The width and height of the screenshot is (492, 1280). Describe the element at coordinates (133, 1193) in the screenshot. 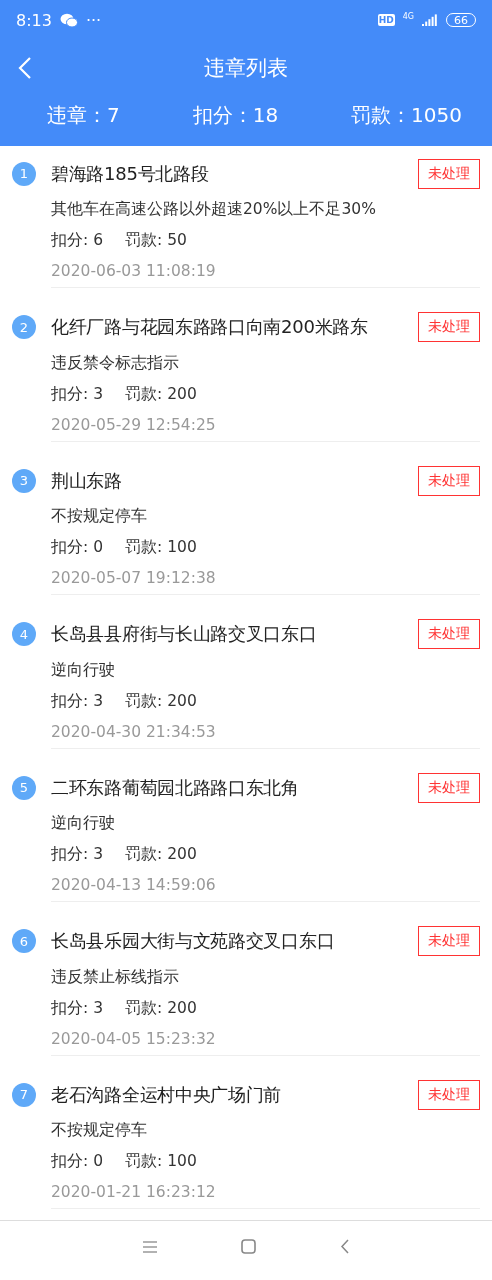

I see `violation-time: 2020-01-21 16:23:12` at that location.